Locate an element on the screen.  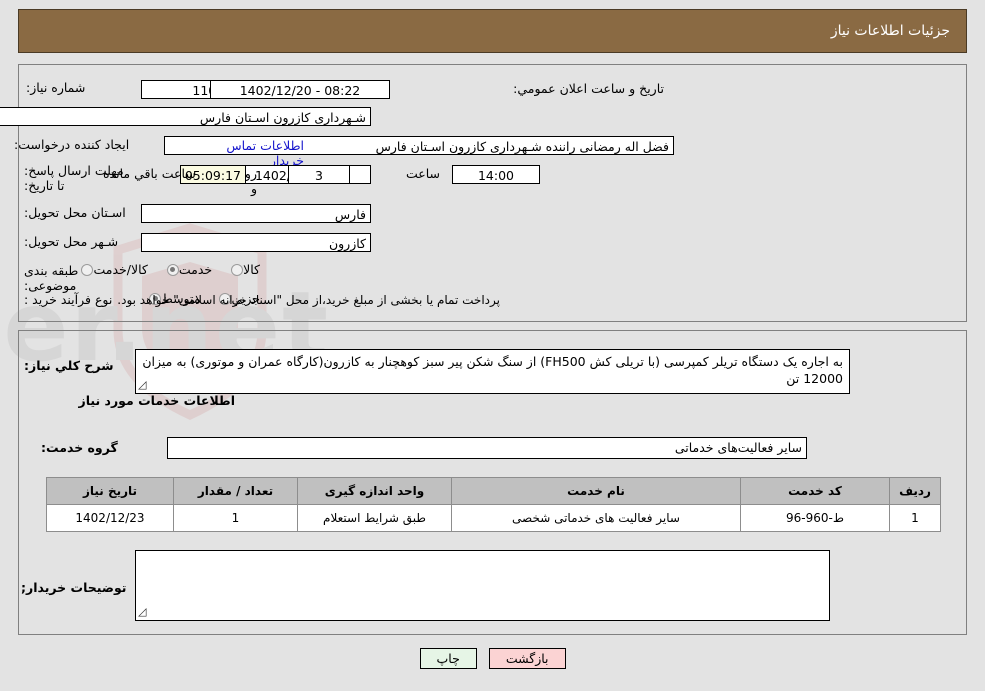
category-option-0-radio is located at coordinates (237, 269).